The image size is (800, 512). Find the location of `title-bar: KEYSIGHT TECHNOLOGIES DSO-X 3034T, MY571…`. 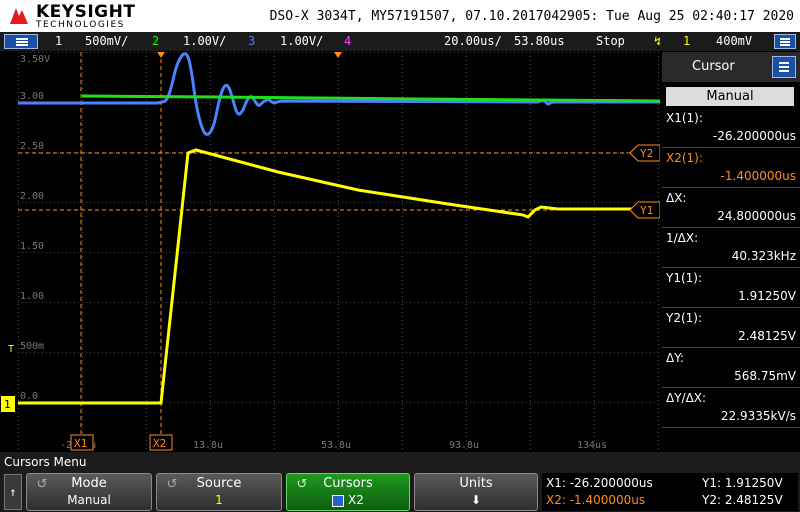

title-bar: KEYSIGHT TECHNOLOGIES DSO-X 3034T, MY571… is located at coordinates (400, 16).